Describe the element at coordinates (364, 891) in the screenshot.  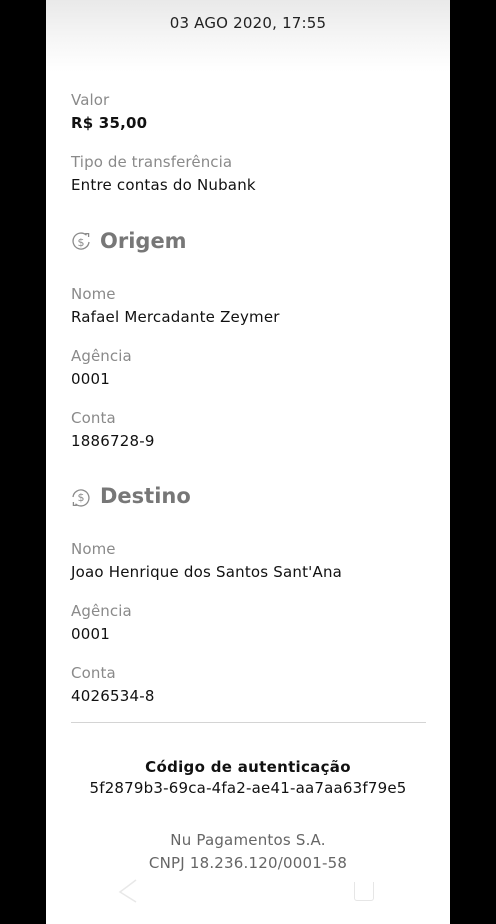
I see `nav-recents-icon` at that location.